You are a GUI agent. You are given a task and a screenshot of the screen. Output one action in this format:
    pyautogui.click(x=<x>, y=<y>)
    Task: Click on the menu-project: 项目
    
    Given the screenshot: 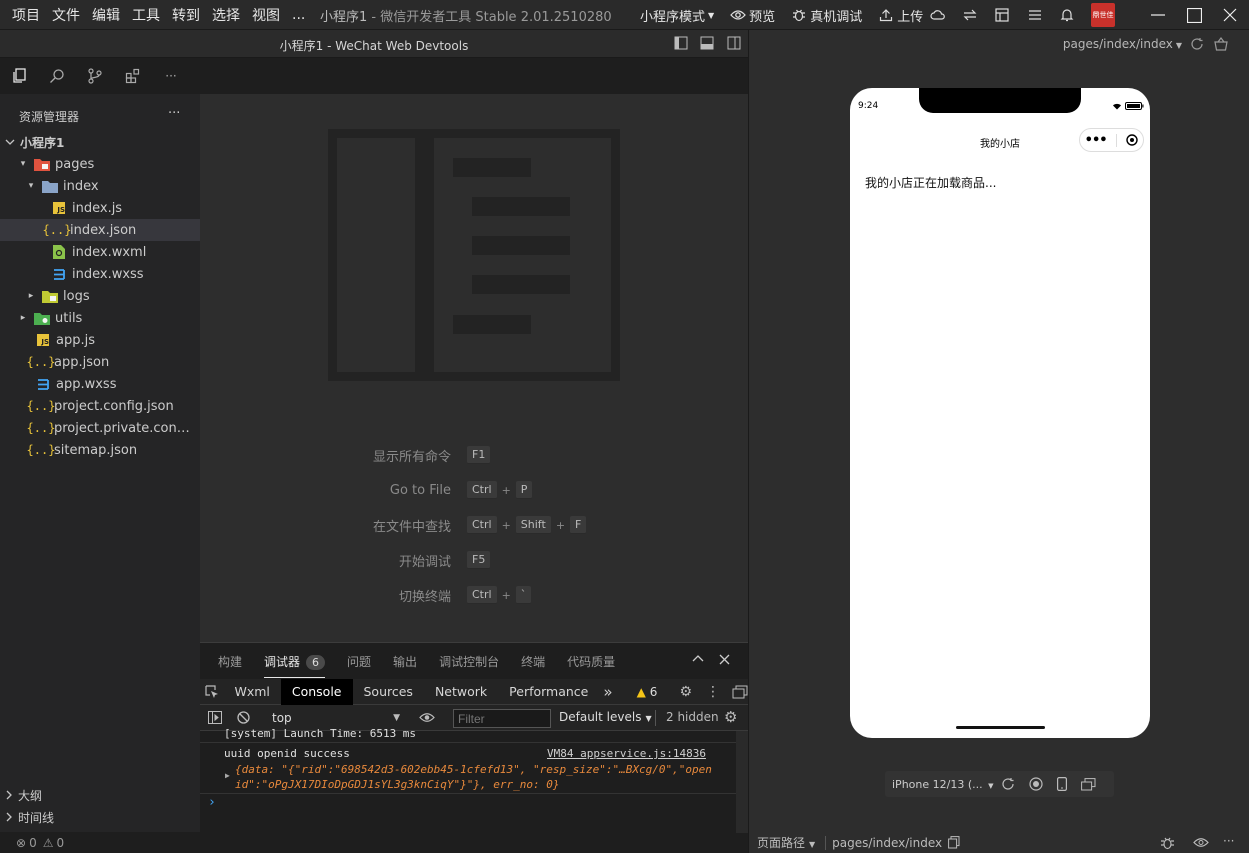 What is the action you would take?
    pyautogui.click(x=26, y=15)
    